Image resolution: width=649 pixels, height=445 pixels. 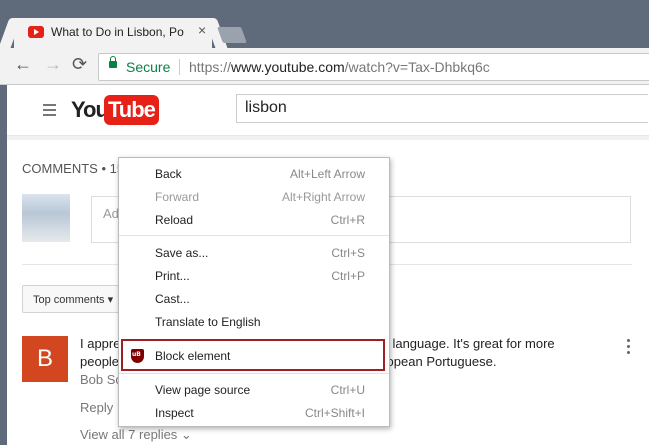 What do you see at coordinates (193, 356) in the screenshot?
I see `menu-item-label: Block element` at bounding box center [193, 356].